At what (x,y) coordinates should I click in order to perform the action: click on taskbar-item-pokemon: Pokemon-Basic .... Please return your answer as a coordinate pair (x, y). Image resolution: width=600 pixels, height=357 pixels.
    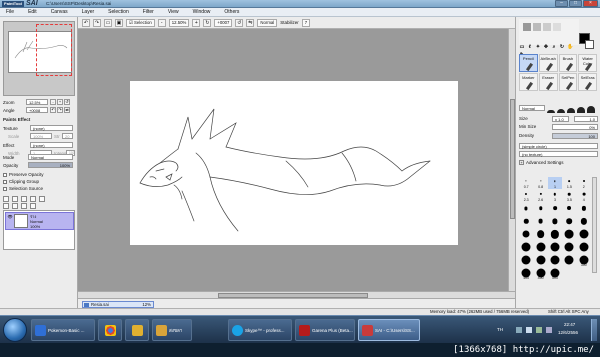
    Looking at the image, I should click on (63, 330).